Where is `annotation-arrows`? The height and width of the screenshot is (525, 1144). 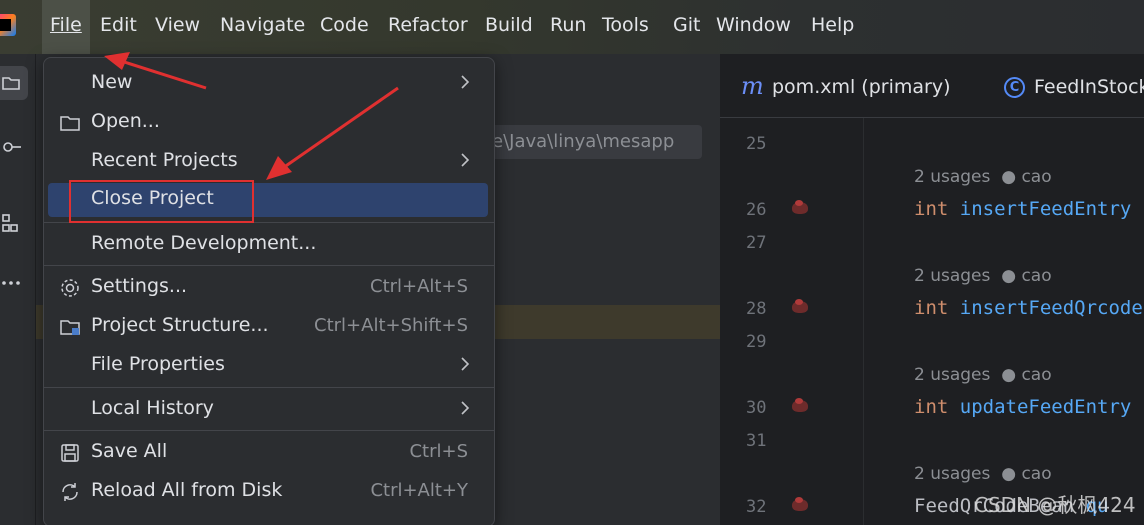 annotation-arrows is located at coordinates (251, 116).